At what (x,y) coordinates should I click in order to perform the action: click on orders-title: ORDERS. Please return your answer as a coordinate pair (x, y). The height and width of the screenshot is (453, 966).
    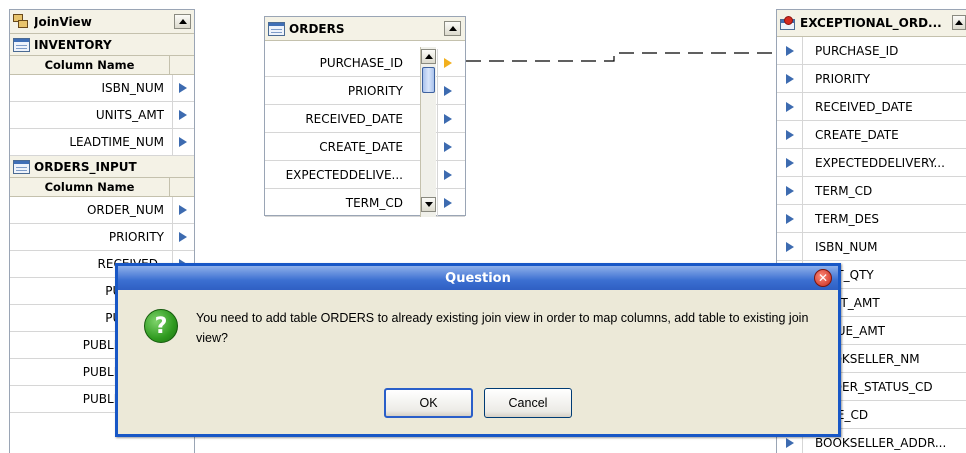
    Looking at the image, I should click on (317, 28).